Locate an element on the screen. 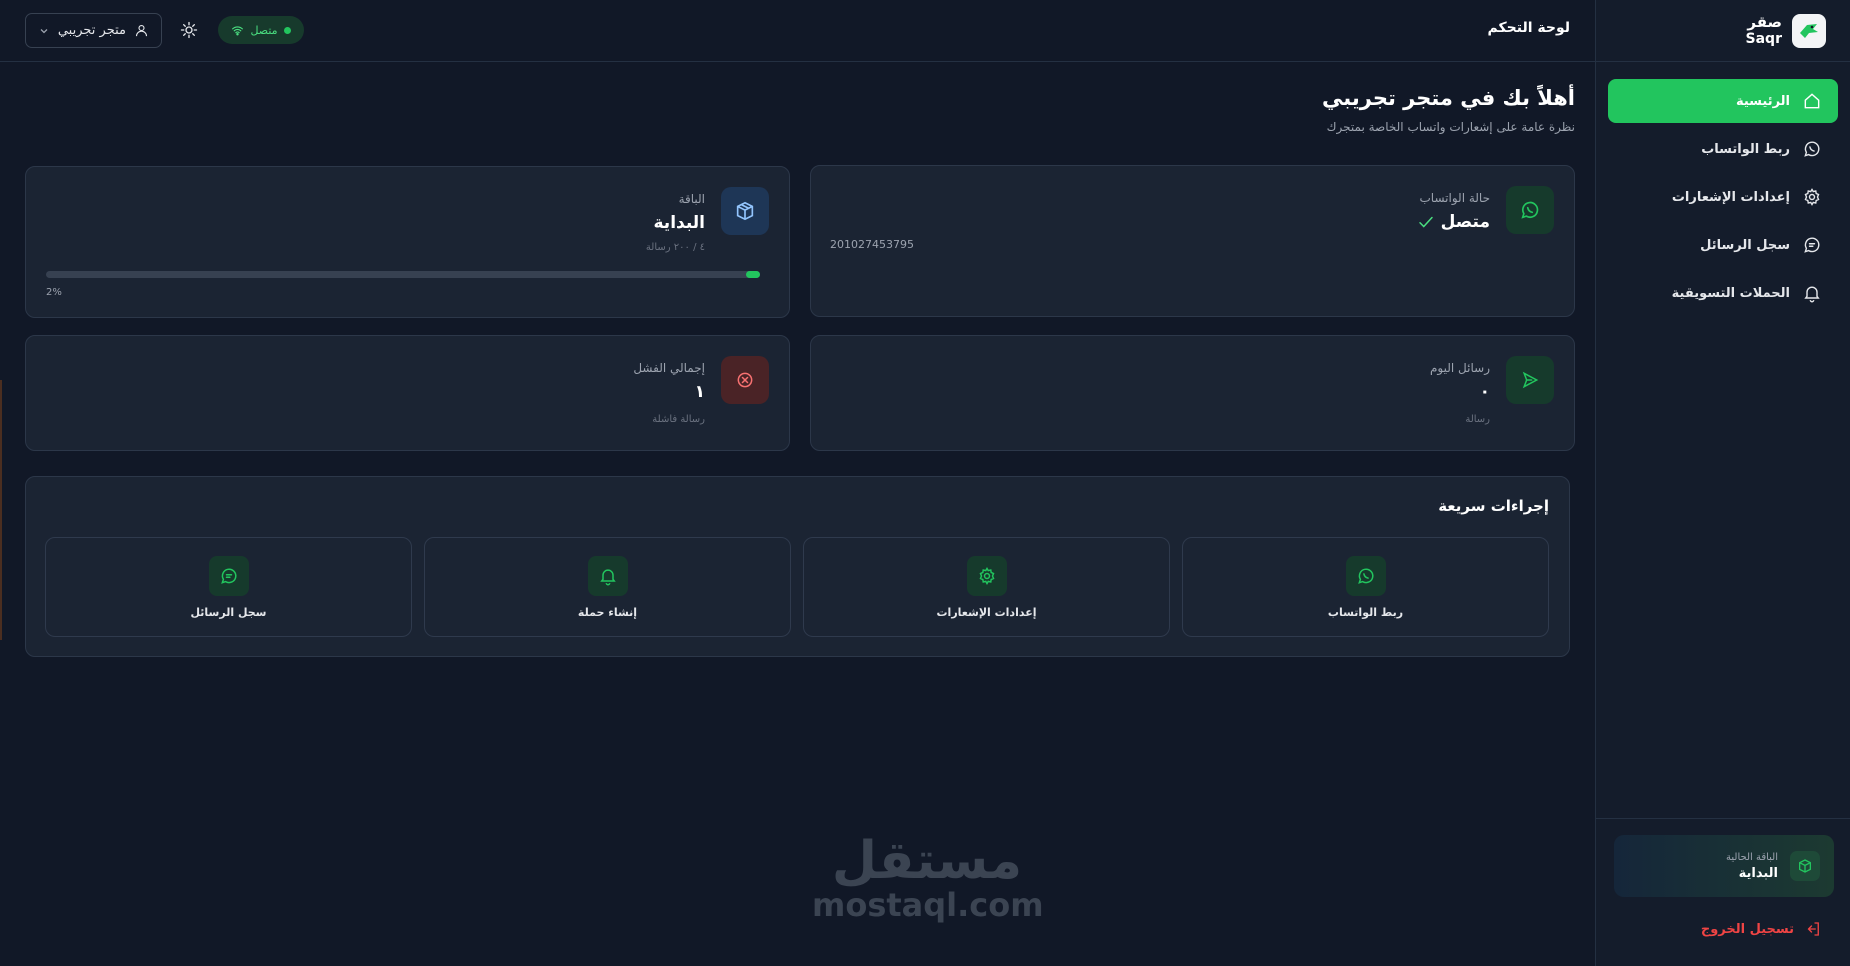 Image resolution: width=1850 pixels, height=966 pixels. today-messages-card: رسائل اليوم ٠ رسالة is located at coordinates (1192, 393).